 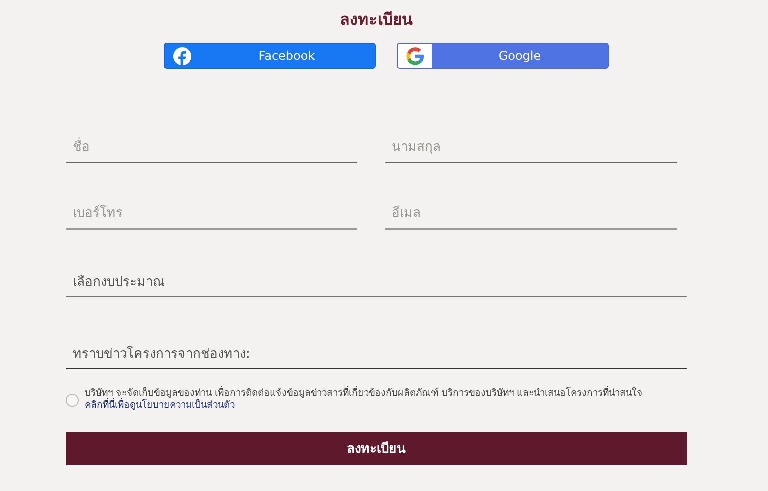 I want to click on register-button: ลงทะเบียน, so click(x=376, y=448).